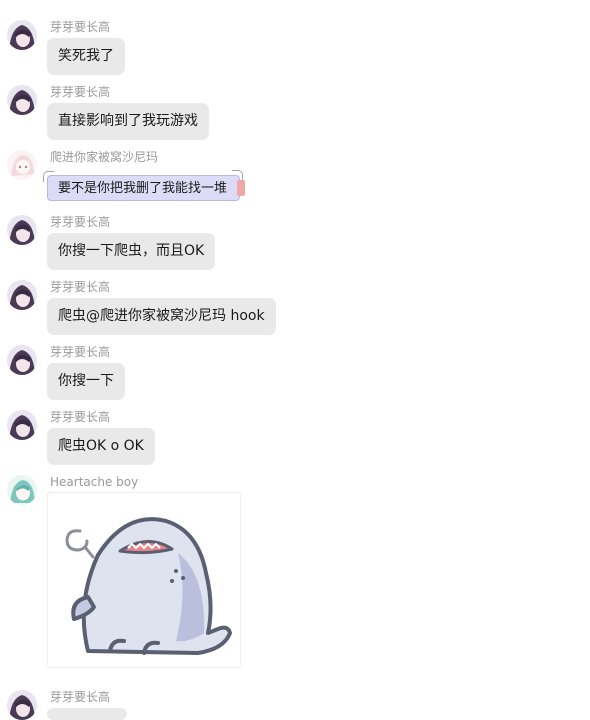  I want to click on message-text: 要不是你把我删了我能找一堆, so click(143, 188).